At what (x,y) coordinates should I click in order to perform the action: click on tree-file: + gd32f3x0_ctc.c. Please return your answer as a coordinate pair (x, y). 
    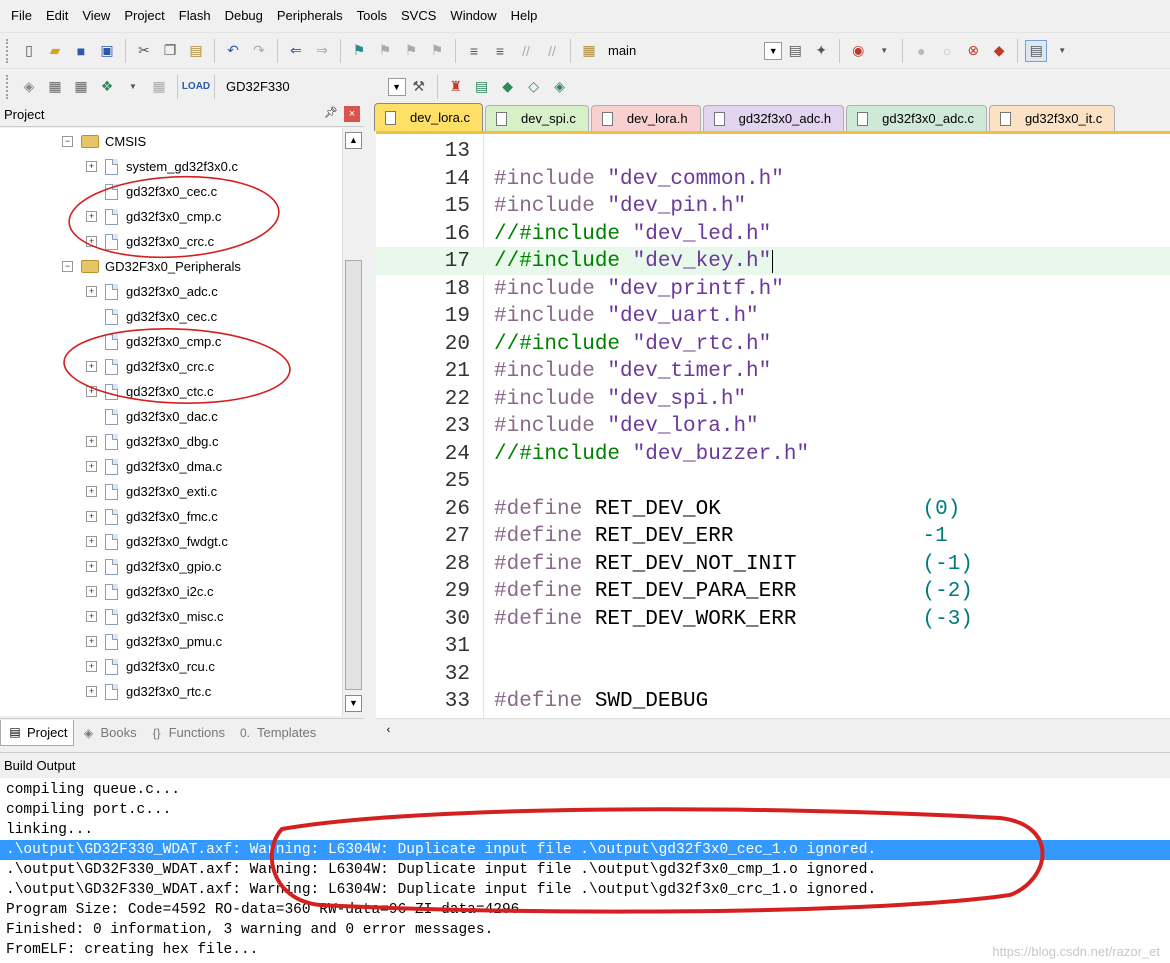
    Looking at the image, I should click on (149, 391).